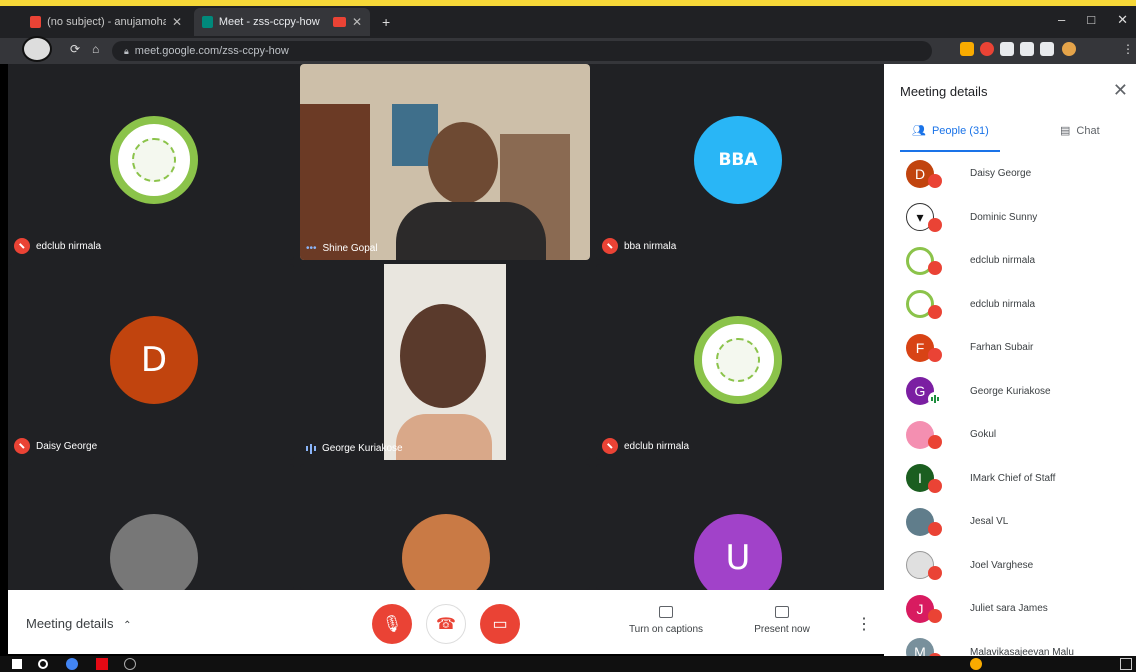  What do you see at coordinates (37, 49) in the screenshot?
I see `pirate-logo-icon` at bounding box center [37, 49].